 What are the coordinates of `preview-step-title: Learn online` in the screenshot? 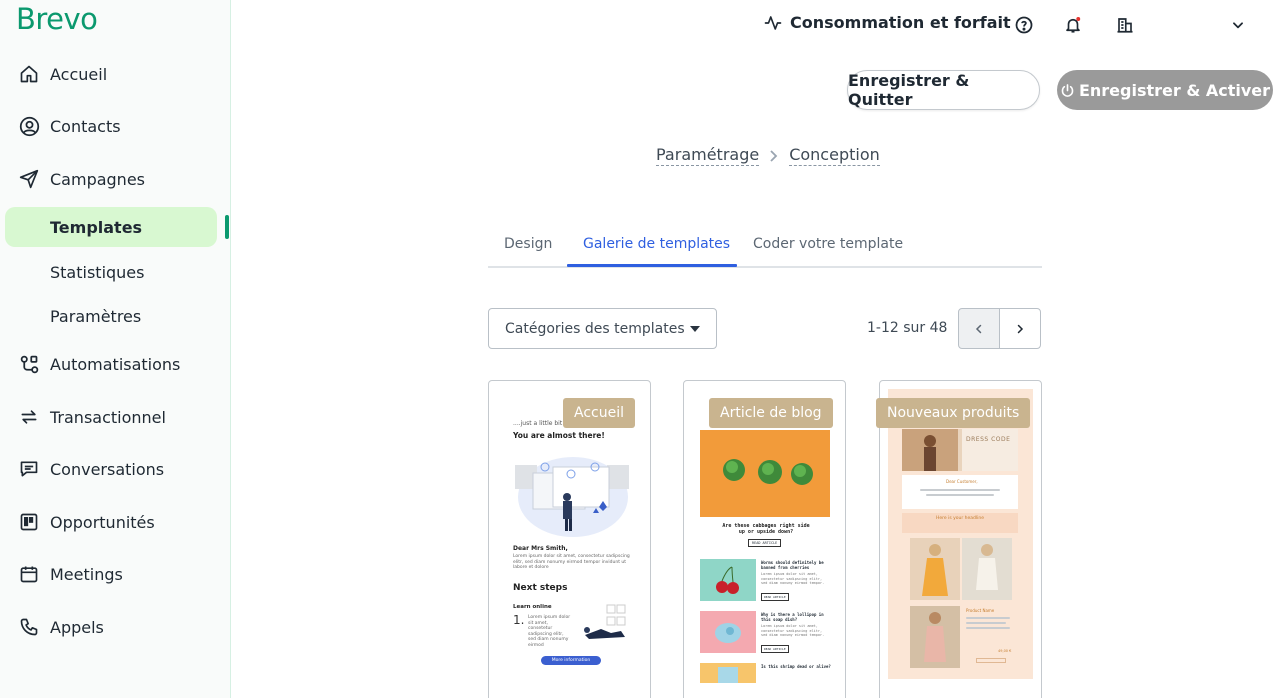 It's located at (532, 607).